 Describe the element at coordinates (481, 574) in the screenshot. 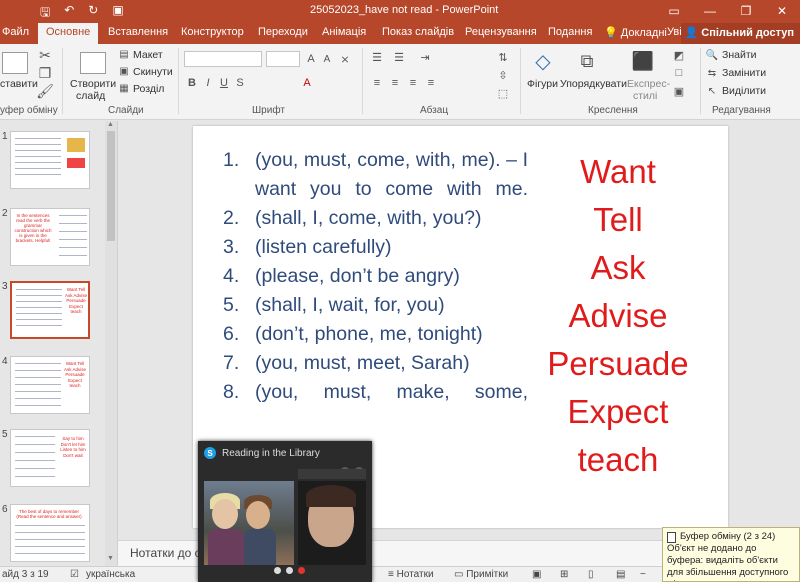

I see `comments-toggle: ▭ Примітки` at that location.